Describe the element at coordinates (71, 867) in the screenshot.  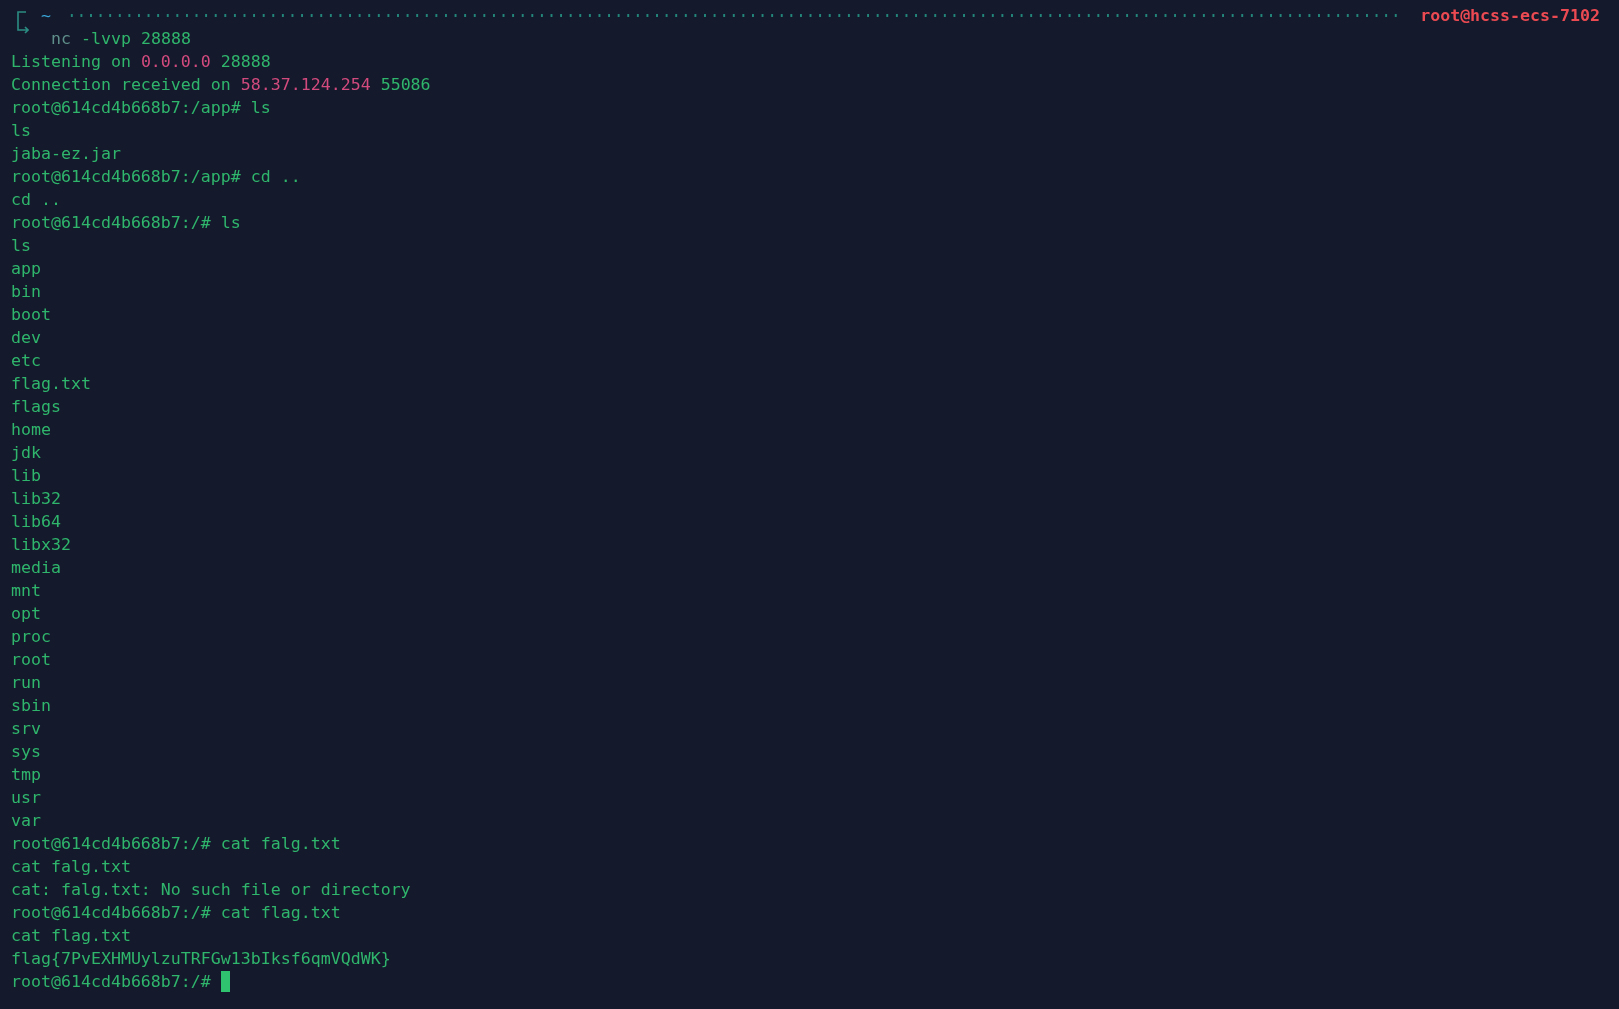
I see `output-line: cat falg.txt` at that location.